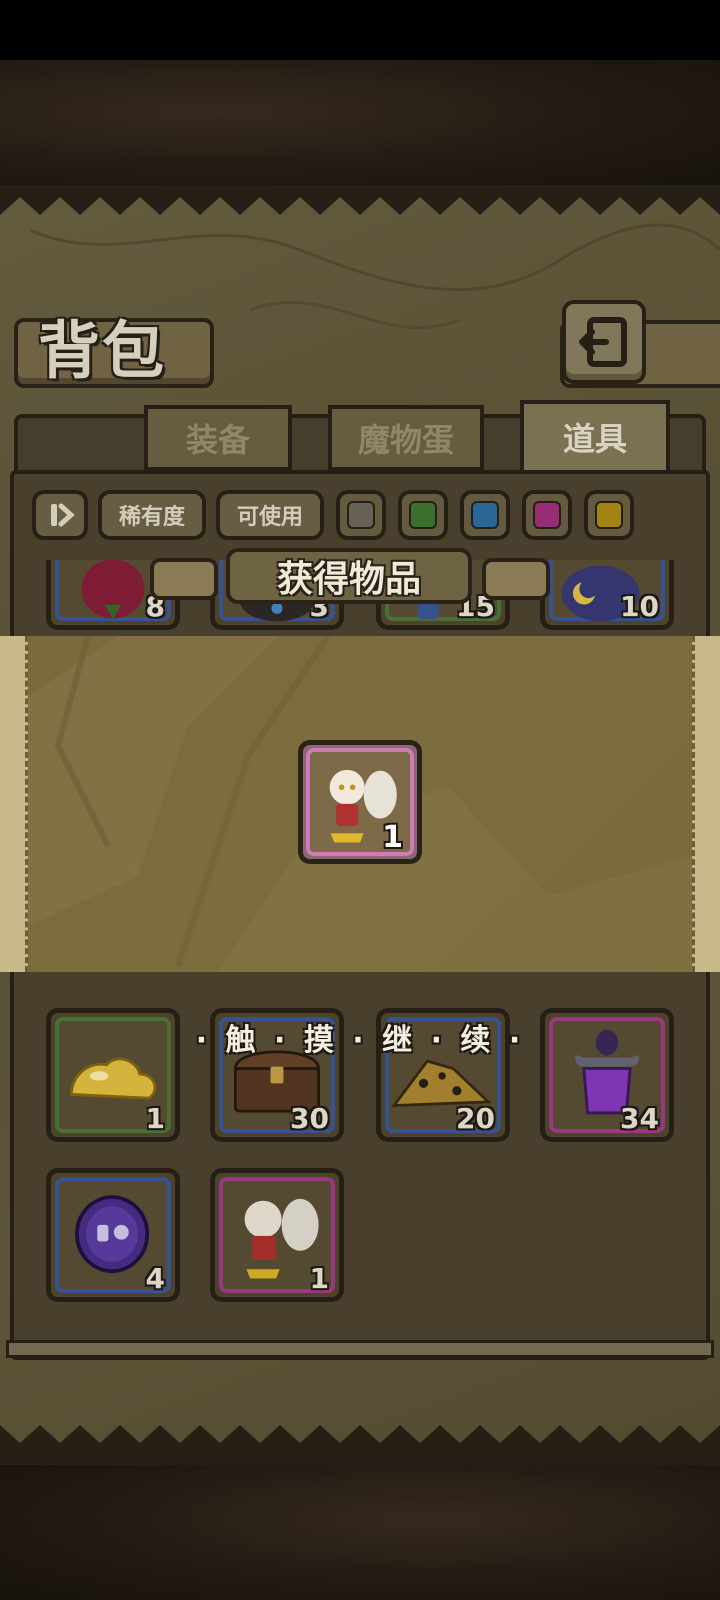 The width and height of the screenshot is (720, 1600). Describe the element at coordinates (152, 515) in the screenshot. I see `rarity-filter-button: 稀有度` at that location.